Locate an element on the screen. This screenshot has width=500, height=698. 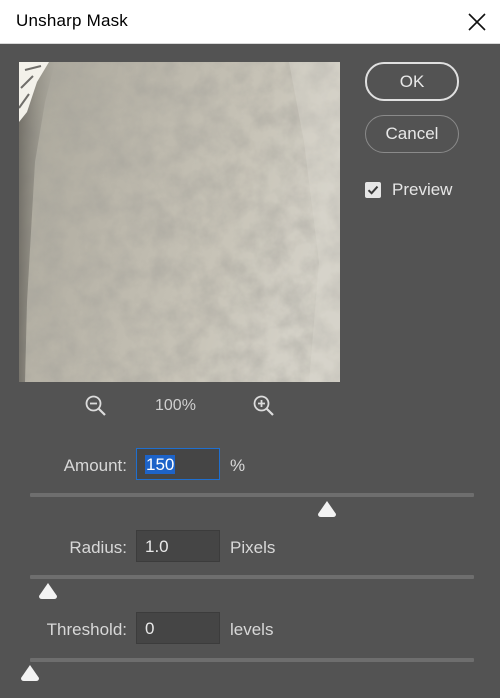
dialog-title: Unsharp Mask is located at coordinates (72, 20).